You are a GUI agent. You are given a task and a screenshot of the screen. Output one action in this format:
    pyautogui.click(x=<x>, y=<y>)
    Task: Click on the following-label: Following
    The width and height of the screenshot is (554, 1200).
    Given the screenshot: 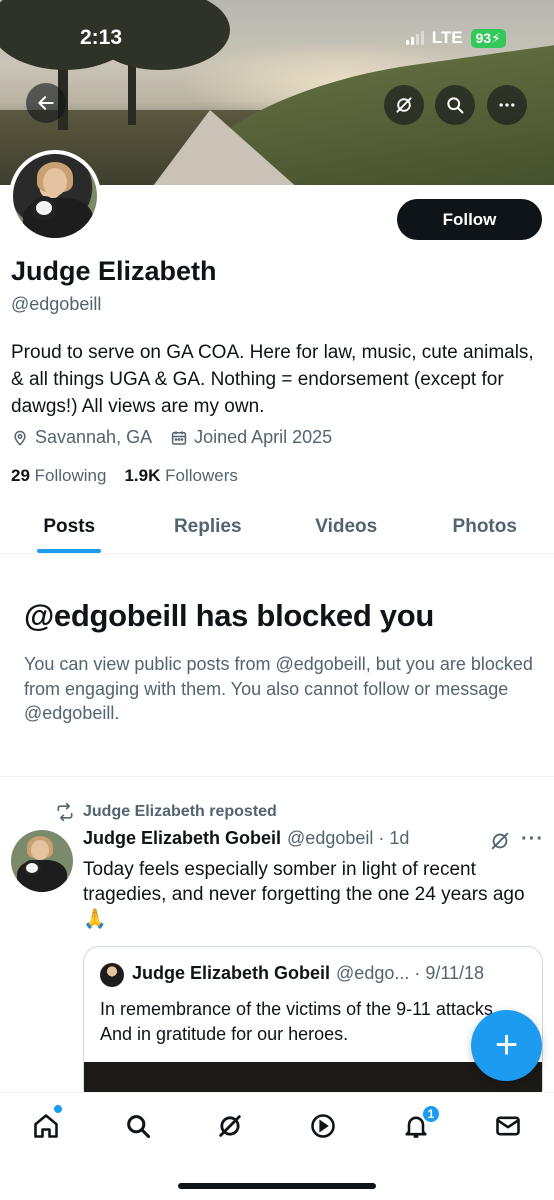 What is the action you would take?
    pyautogui.click(x=70, y=475)
    